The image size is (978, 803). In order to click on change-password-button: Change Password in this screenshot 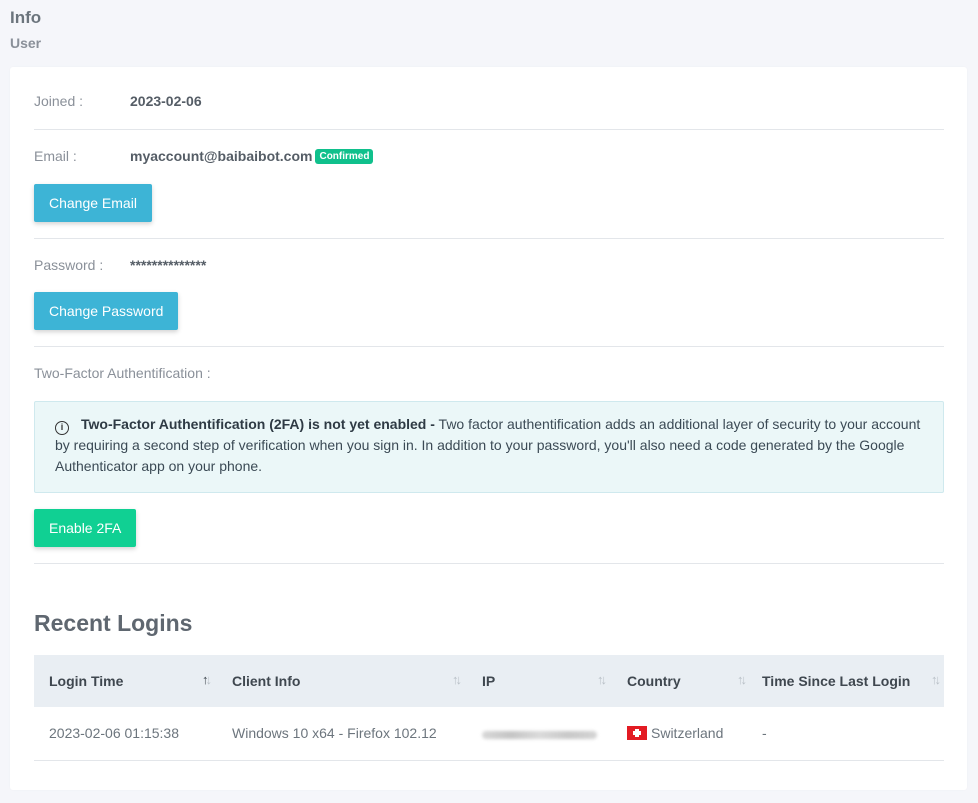, I will do `click(106, 311)`.